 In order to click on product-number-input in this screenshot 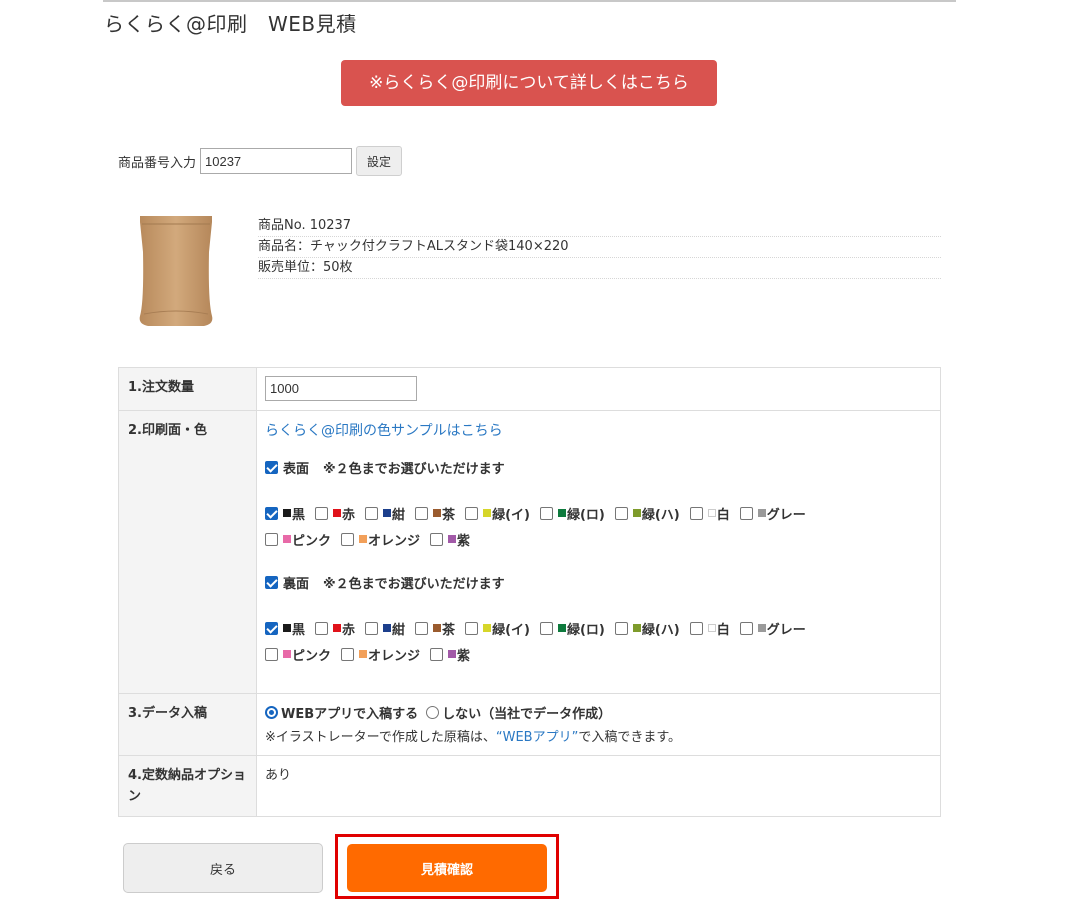, I will do `click(276, 161)`.